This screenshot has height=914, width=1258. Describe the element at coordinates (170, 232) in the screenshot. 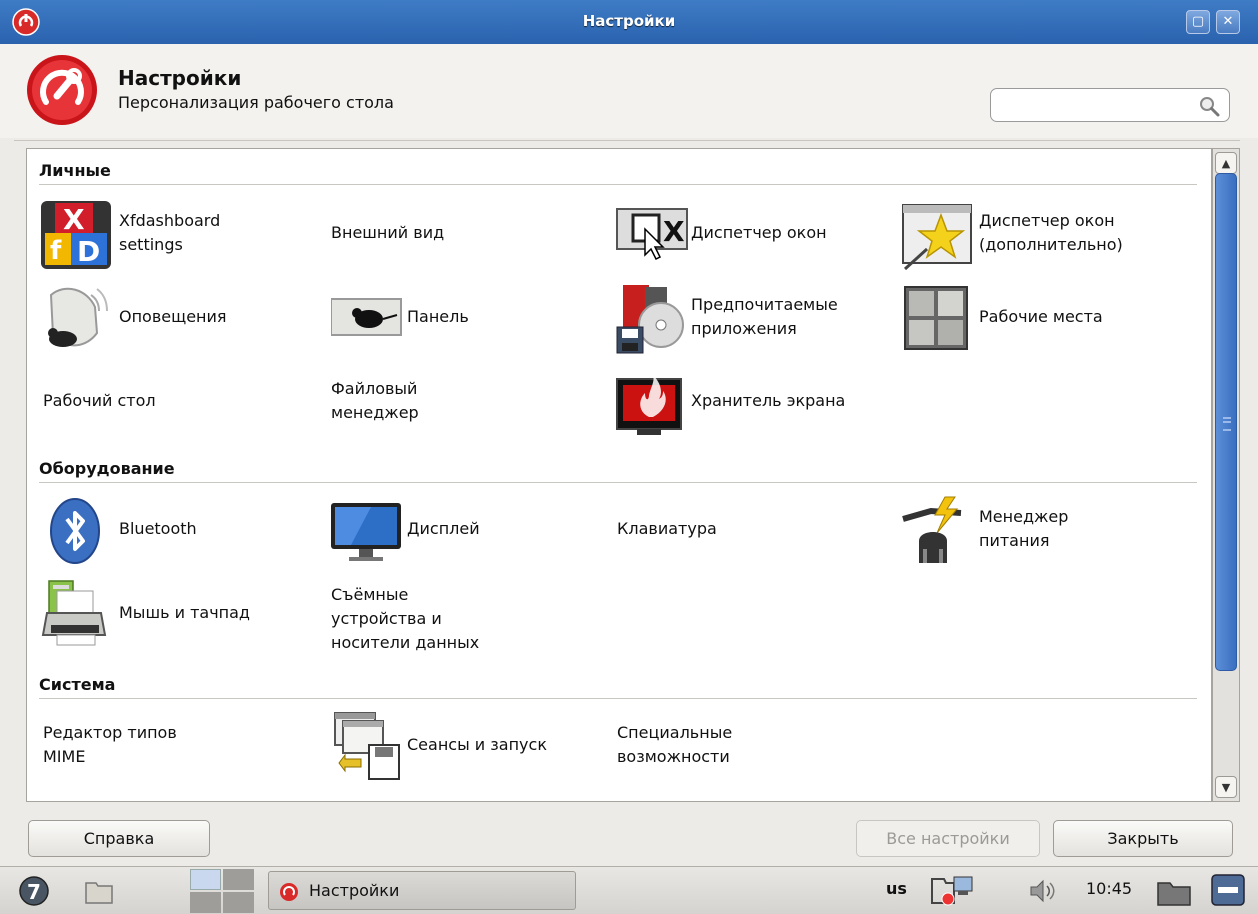

I see `item-label: Xfdashboard settings` at that location.